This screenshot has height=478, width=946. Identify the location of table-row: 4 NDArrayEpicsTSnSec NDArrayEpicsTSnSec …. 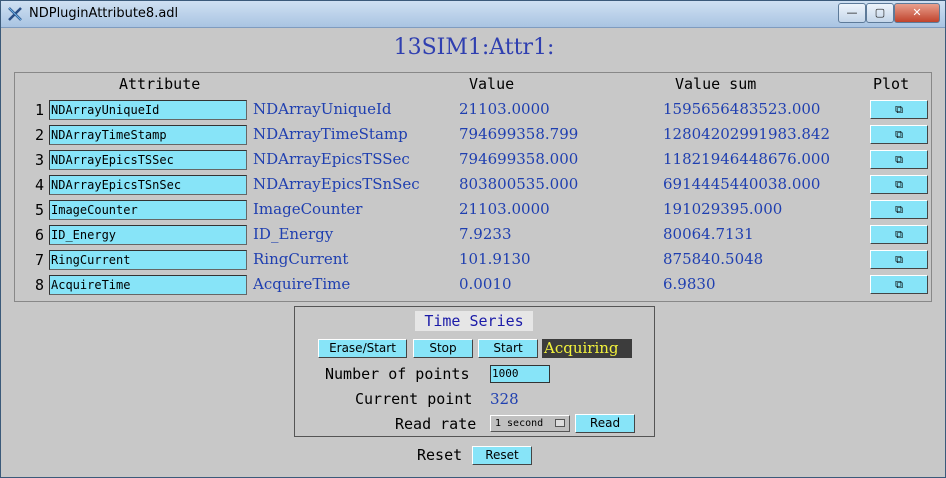
(474, 185).